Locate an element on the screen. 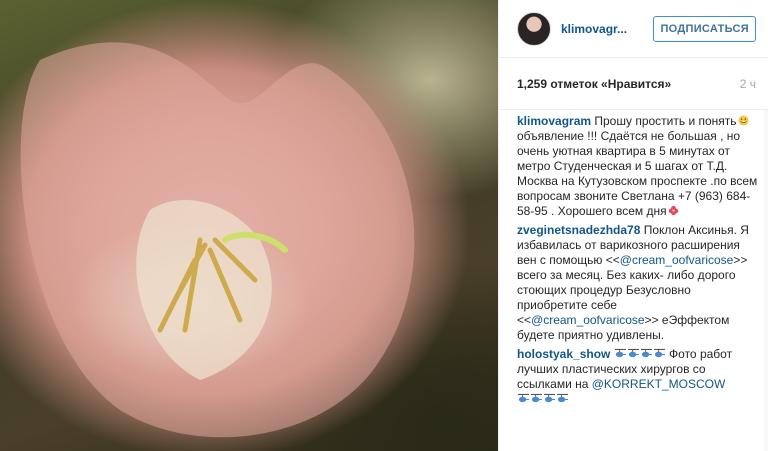 The height and width of the screenshot is (451, 768). likes-bar: 1,259 отметок «Нравится» 2 ч is located at coordinates (633, 84).